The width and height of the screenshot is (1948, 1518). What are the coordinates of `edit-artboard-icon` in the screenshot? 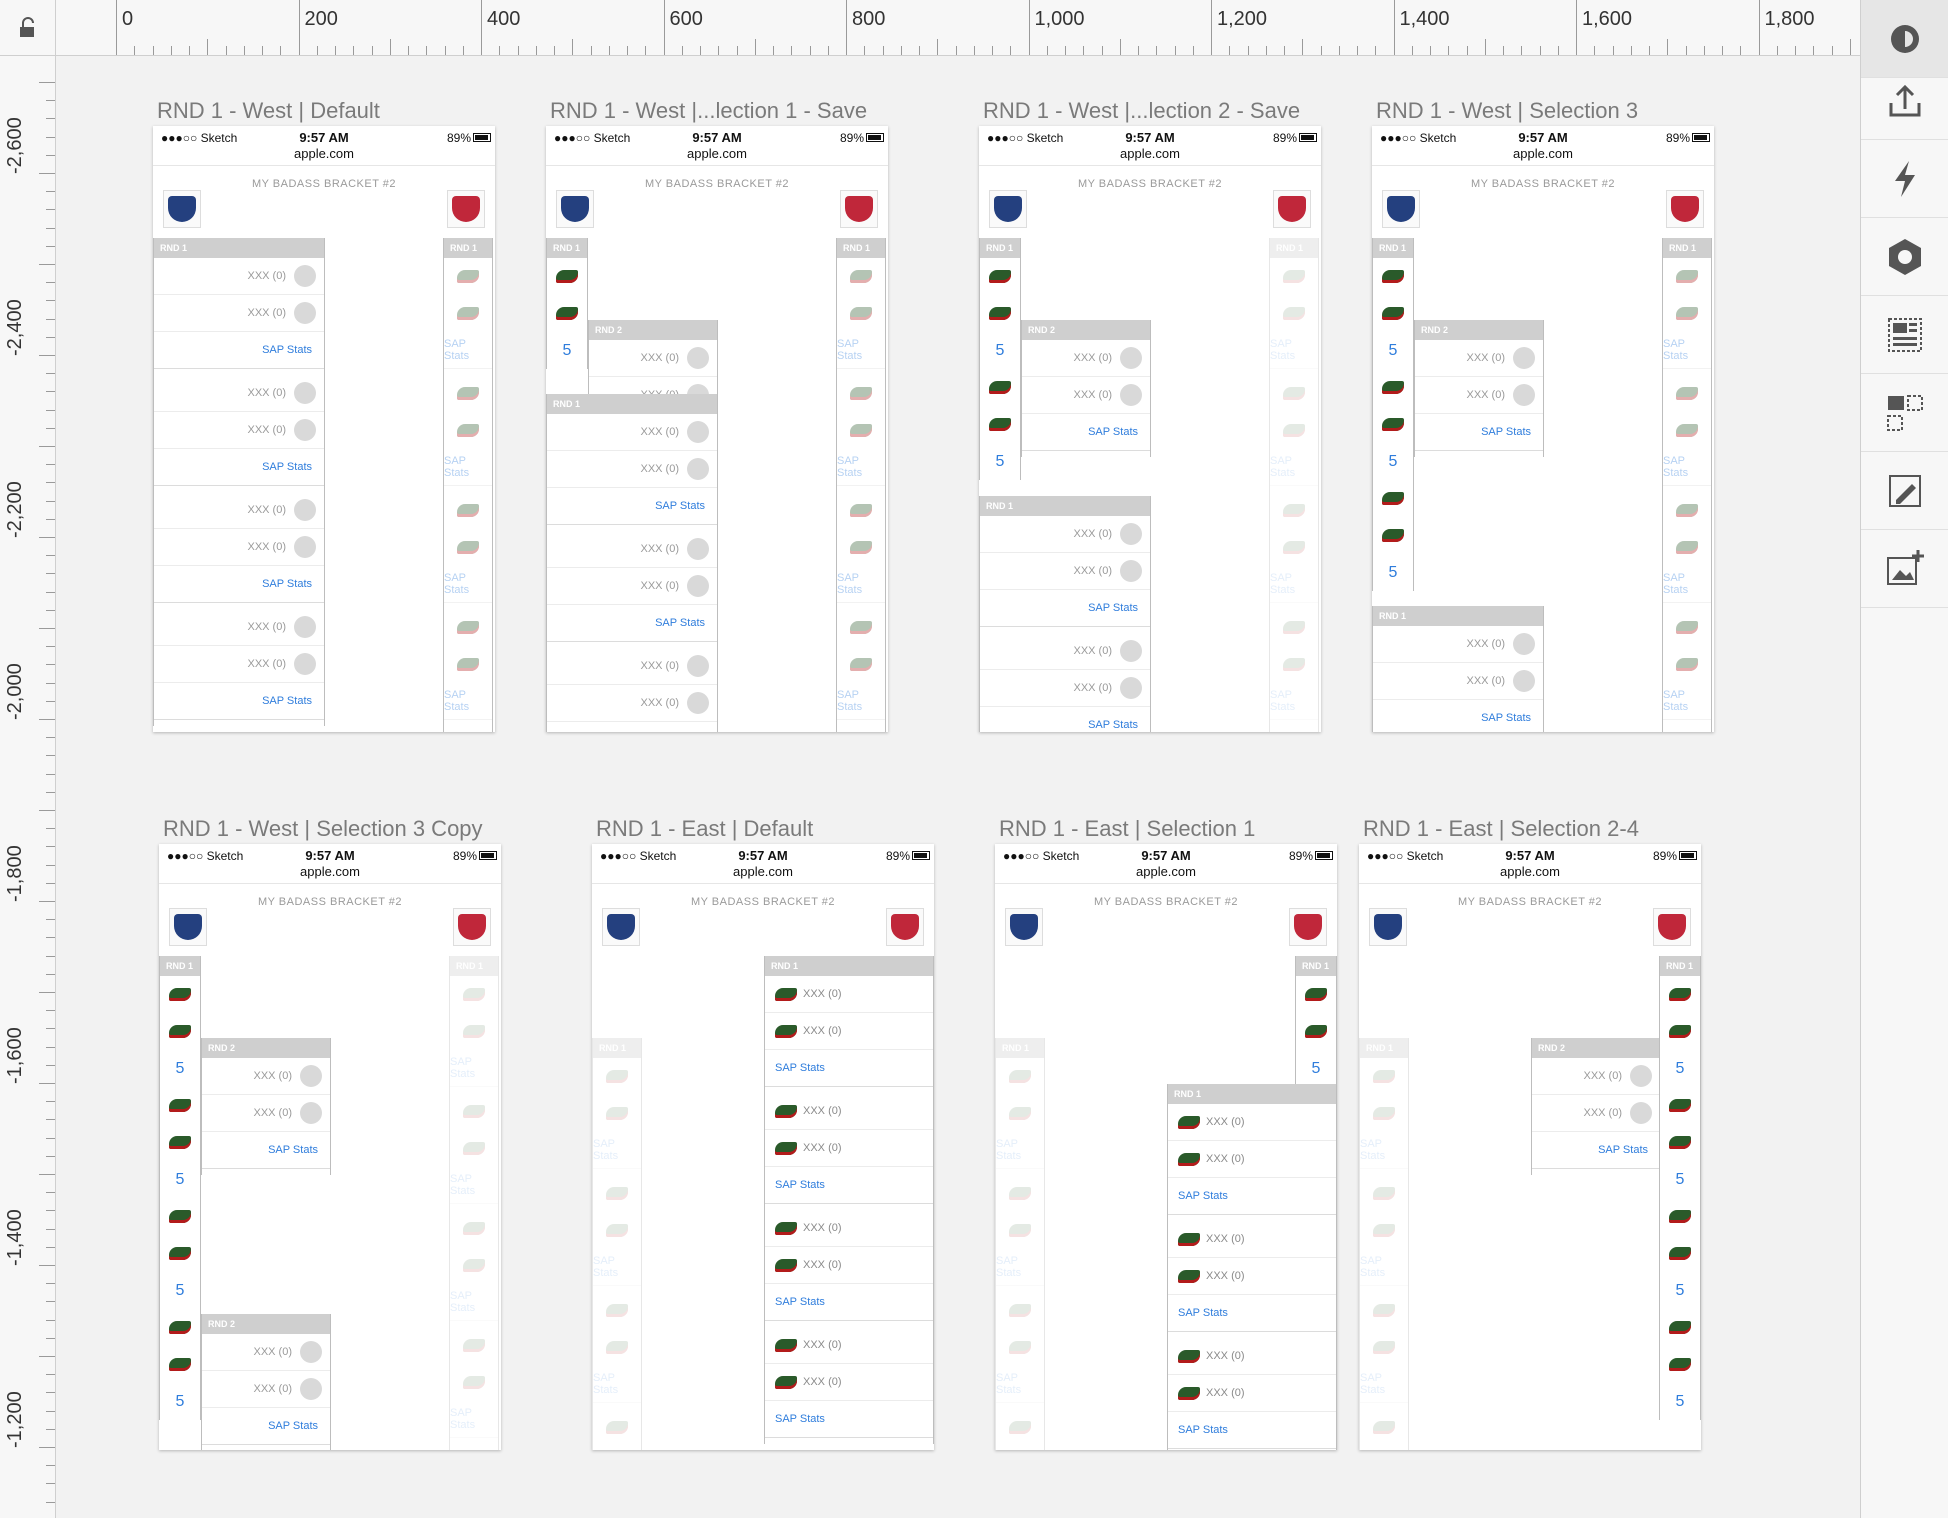 It's located at (1904, 491).